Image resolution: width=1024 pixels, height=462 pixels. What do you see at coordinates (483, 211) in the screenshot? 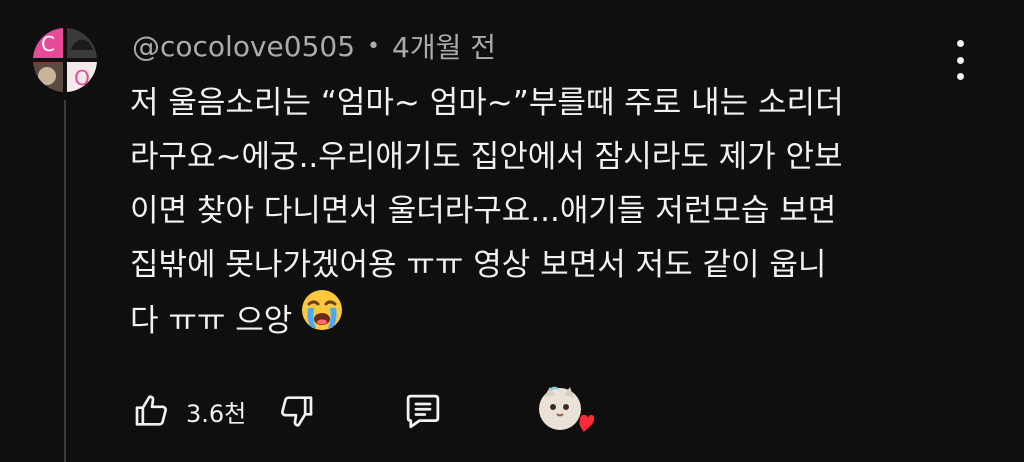
I see `comment-line: 이면 찾아 다니면서 울더라구요...애기들 저런모습 보면` at bounding box center [483, 211].